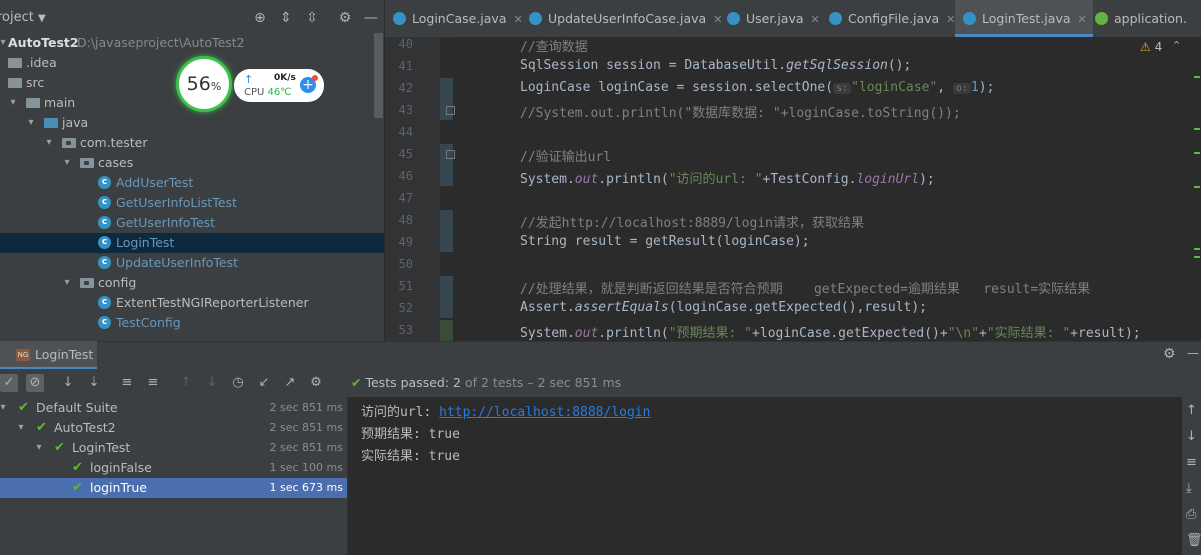  I want to click on editor-scrollbar, so click(1197, 189).